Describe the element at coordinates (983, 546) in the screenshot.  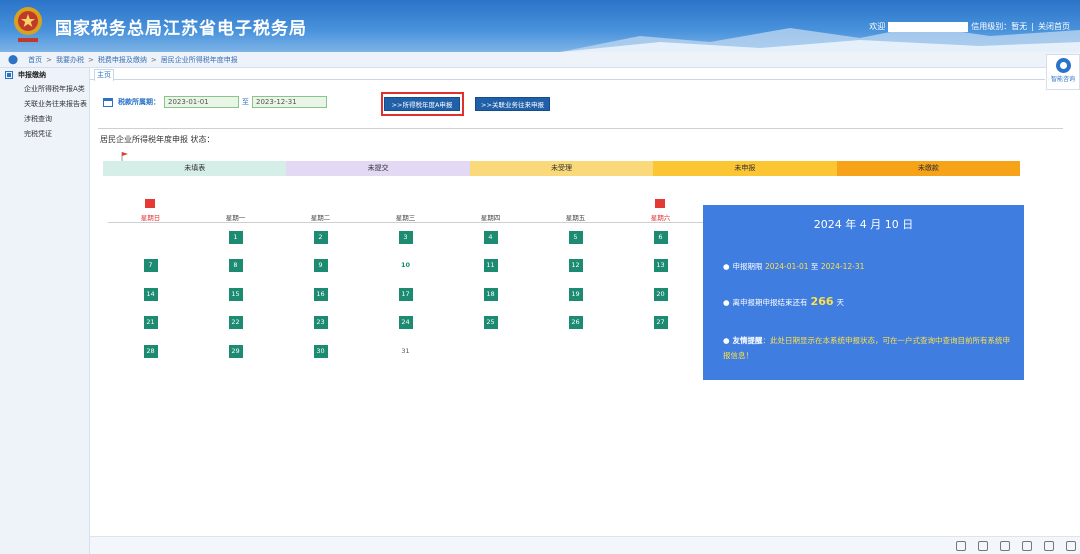
I see `window-icon` at that location.